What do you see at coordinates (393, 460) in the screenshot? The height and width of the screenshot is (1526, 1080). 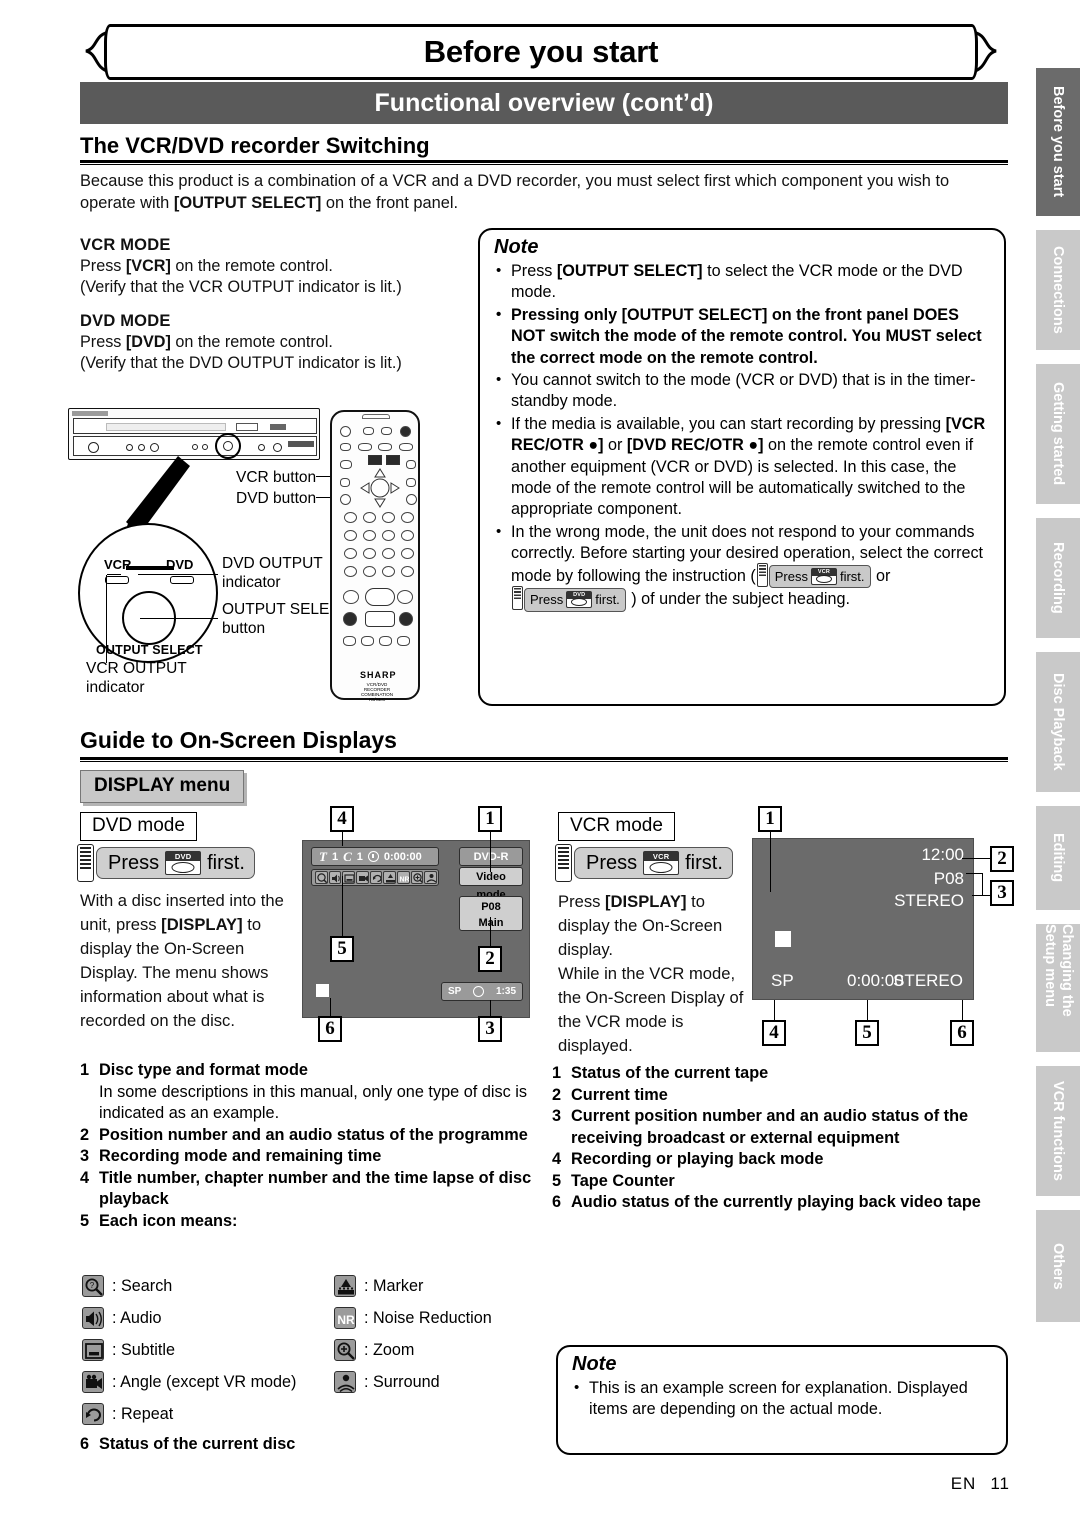 I see `remote-dvd-button` at bounding box center [393, 460].